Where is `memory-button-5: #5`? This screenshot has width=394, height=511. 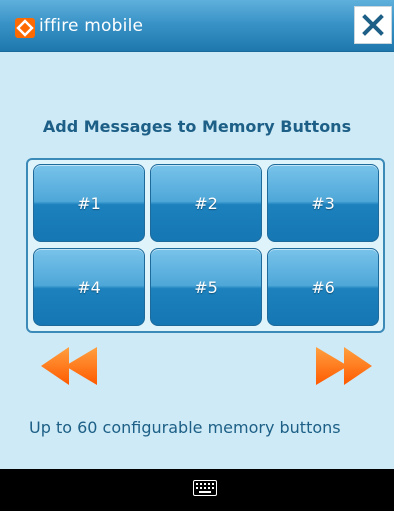 memory-button-5: #5 is located at coordinates (206, 287).